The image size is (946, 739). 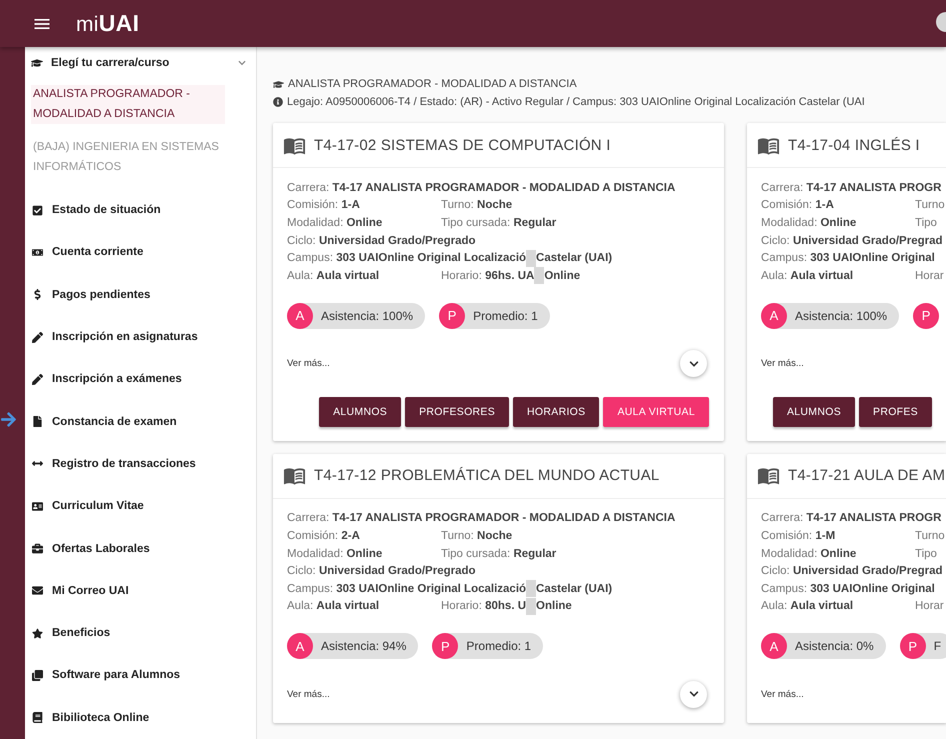 I want to click on career-option: ANALISTA PROGRAMADOR - MODALIDAD A DISTANCIA, so click(x=128, y=104).